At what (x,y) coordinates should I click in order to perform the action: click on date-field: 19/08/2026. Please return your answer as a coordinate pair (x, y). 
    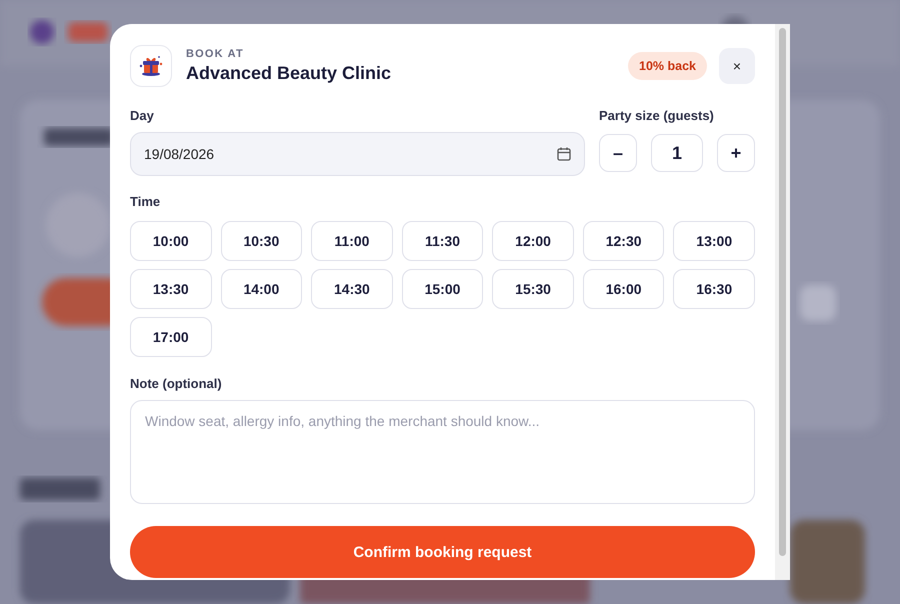
    Looking at the image, I should click on (357, 154).